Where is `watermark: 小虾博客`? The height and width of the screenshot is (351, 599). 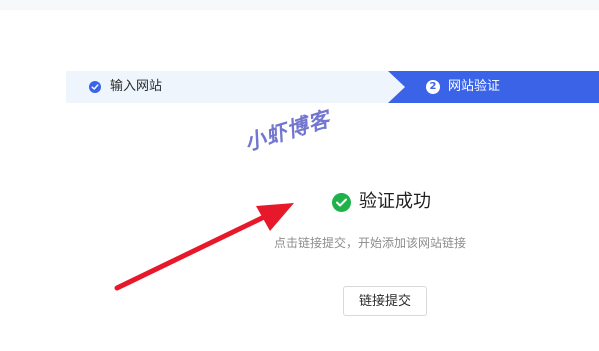 watermark: 小虾博客 is located at coordinates (287, 131).